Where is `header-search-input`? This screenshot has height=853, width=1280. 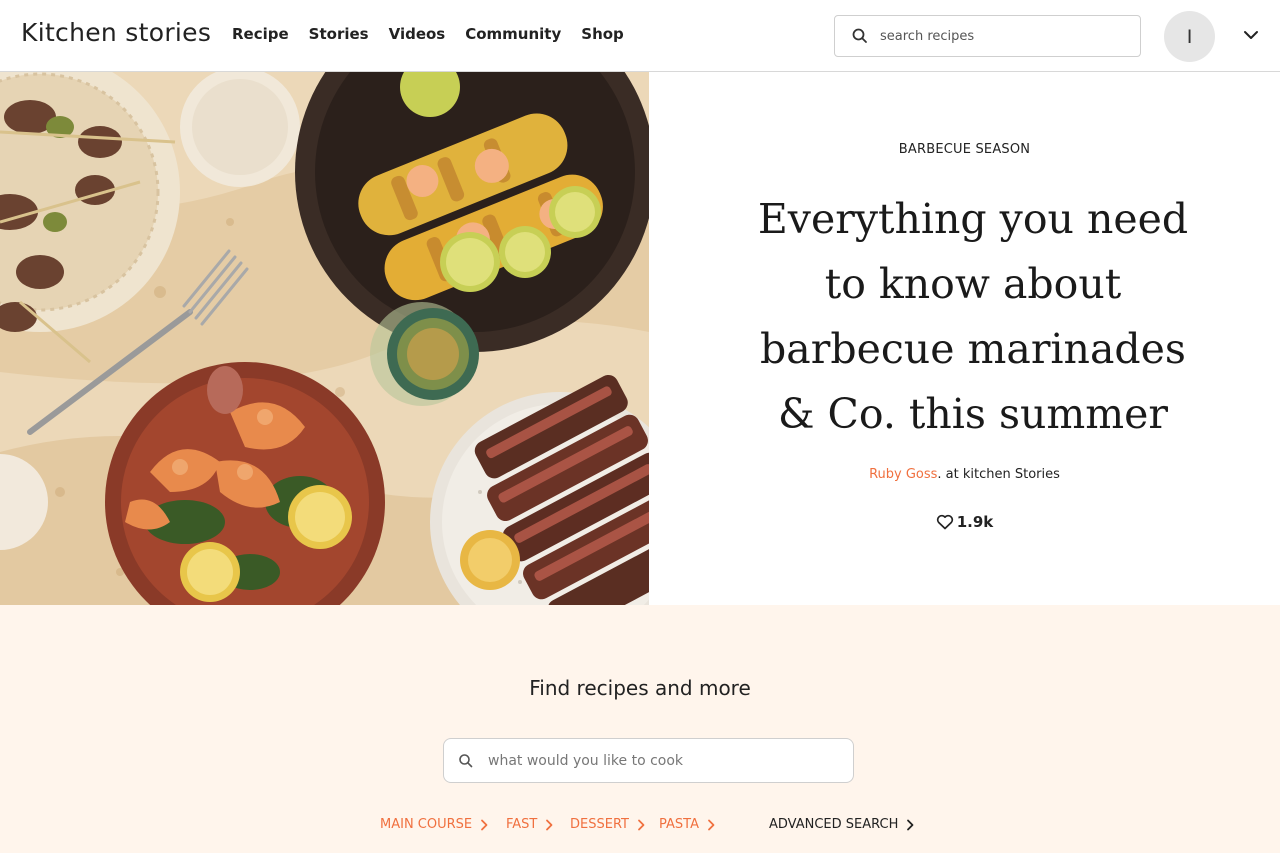 header-search-input is located at coordinates (1005, 36).